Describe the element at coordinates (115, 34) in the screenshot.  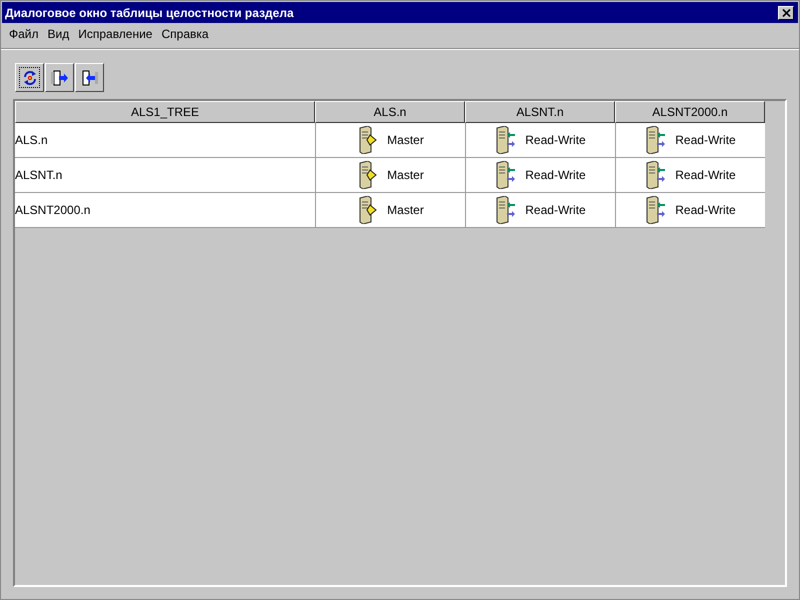
I see `menu-item: Исправление` at that location.